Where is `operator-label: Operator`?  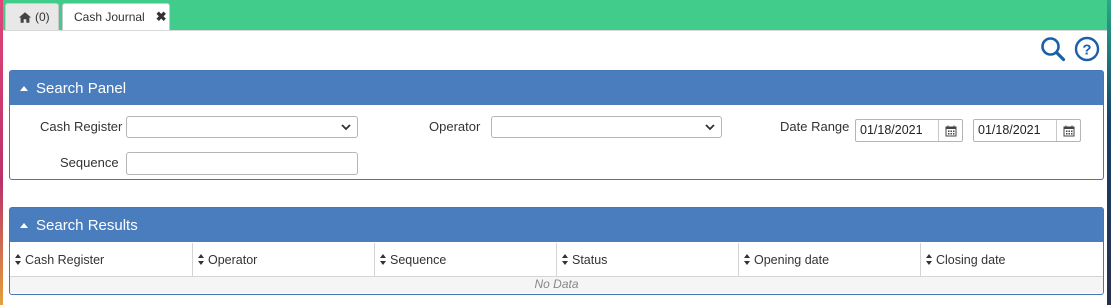
operator-label: Operator is located at coordinates (455, 126).